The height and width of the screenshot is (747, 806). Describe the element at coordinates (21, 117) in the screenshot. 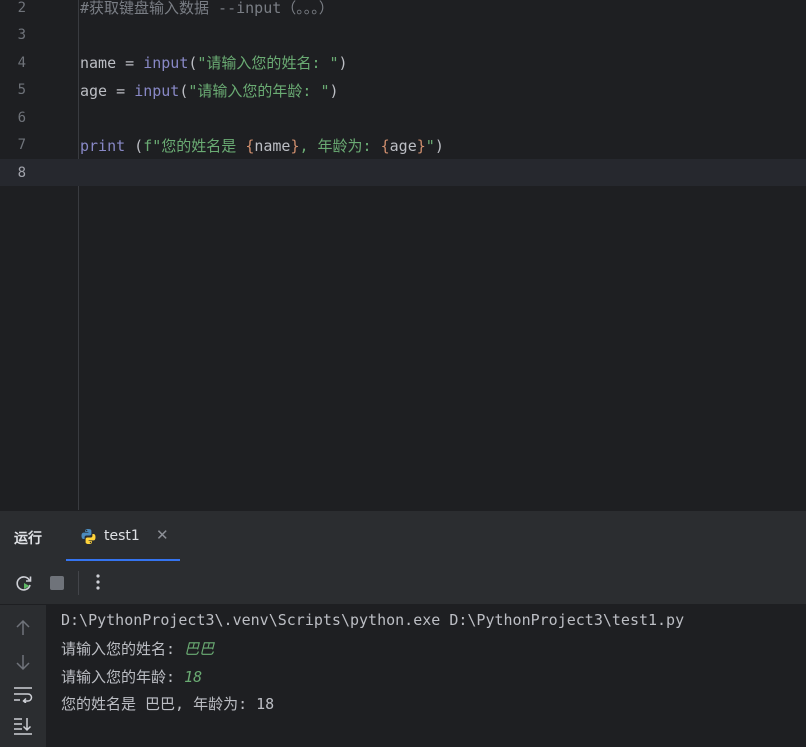

I see `line-number: 6` at that location.